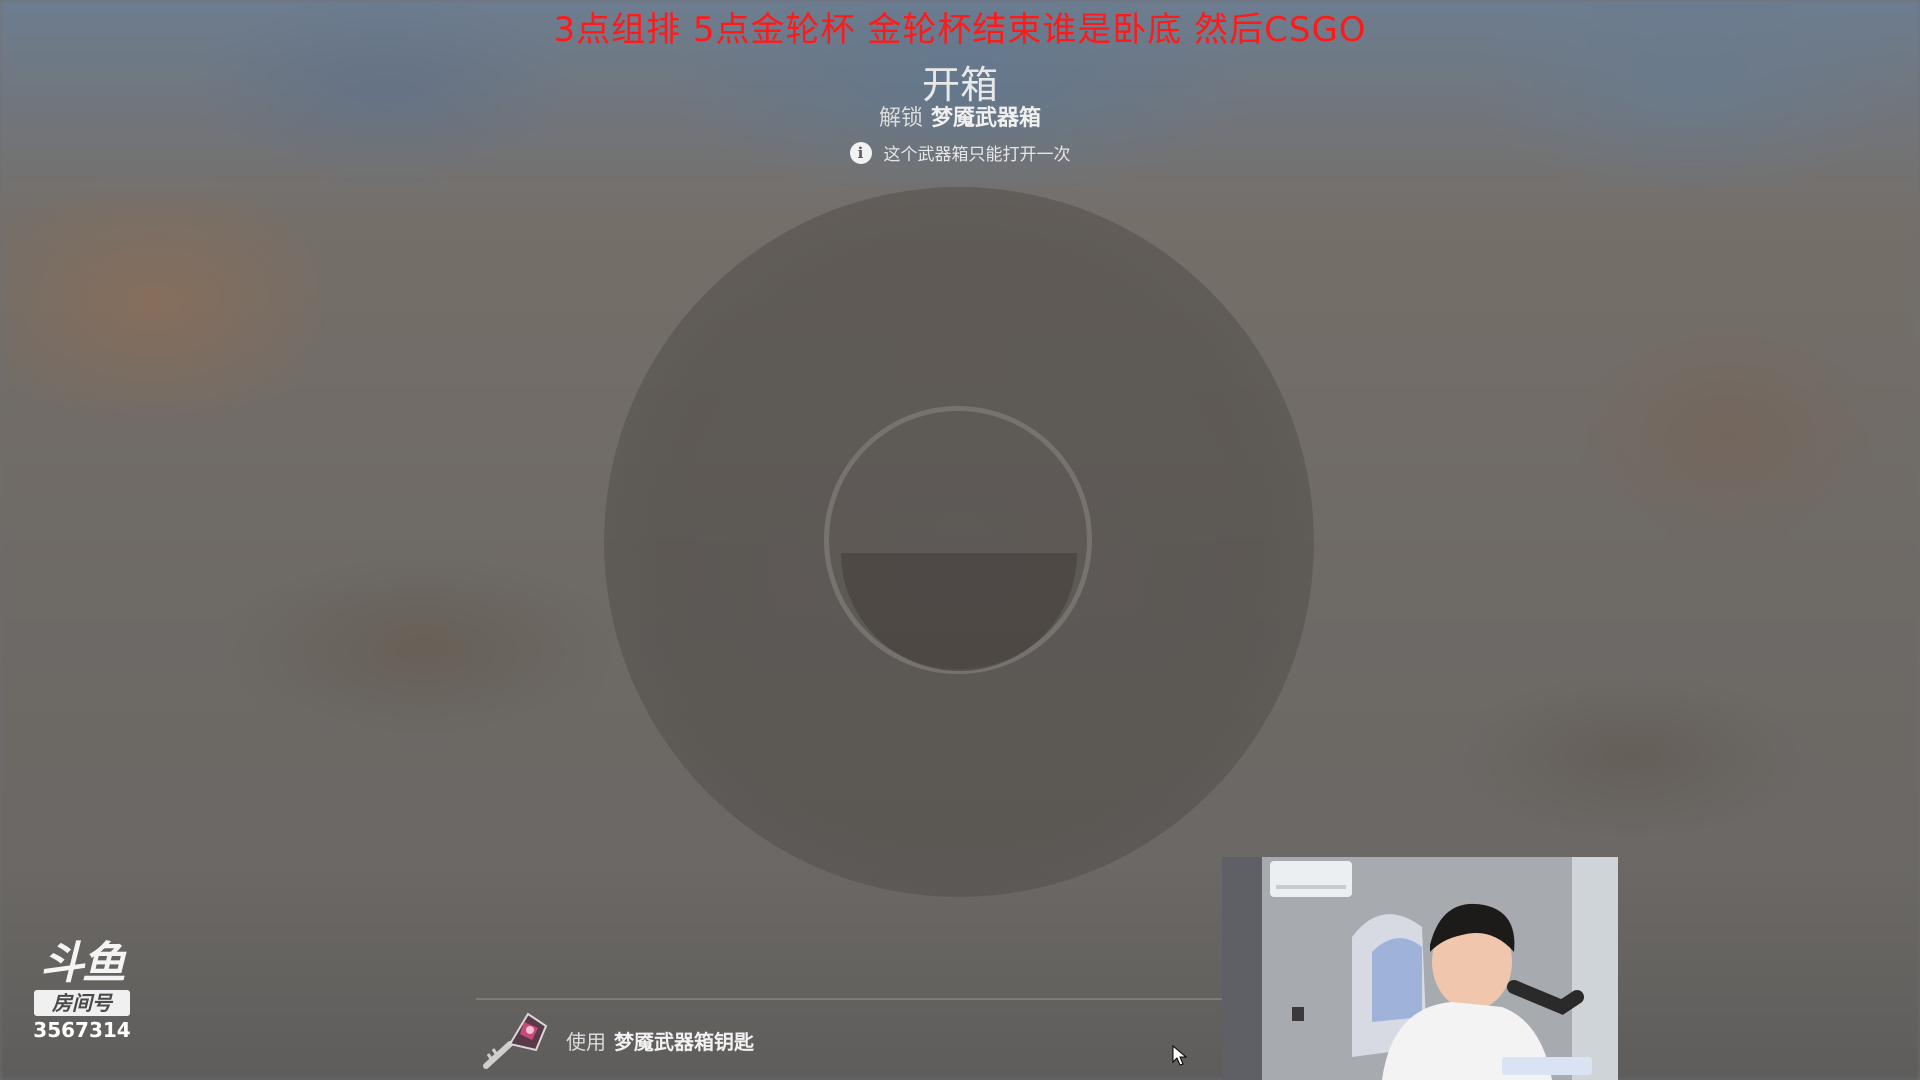  What do you see at coordinates (851, 999) in the screenshot?
I see `divider` at bounding box center [851, 999].